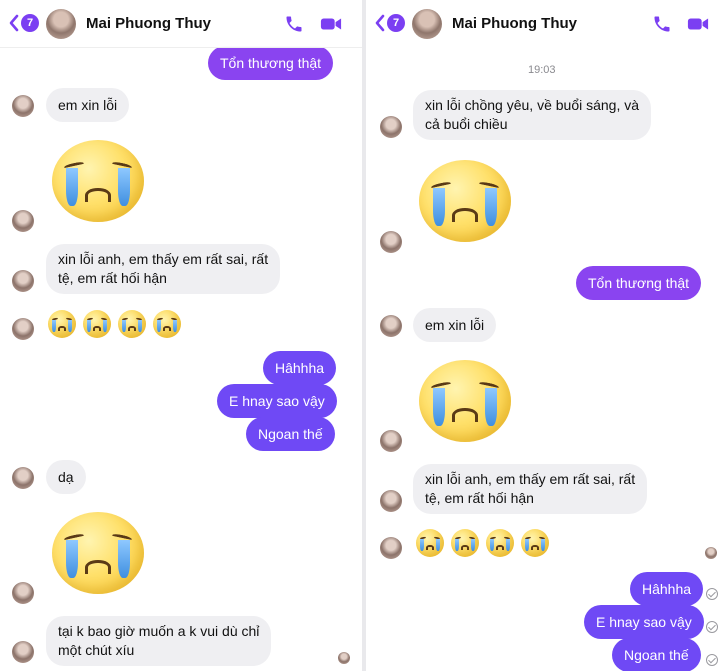 This screenshot has width=721, height=671. Describe the element at coordinates (532, 105) in the screenshot. I see `message-line: xin lỗi chồng yêu, về buổi sáng, và` at that location.